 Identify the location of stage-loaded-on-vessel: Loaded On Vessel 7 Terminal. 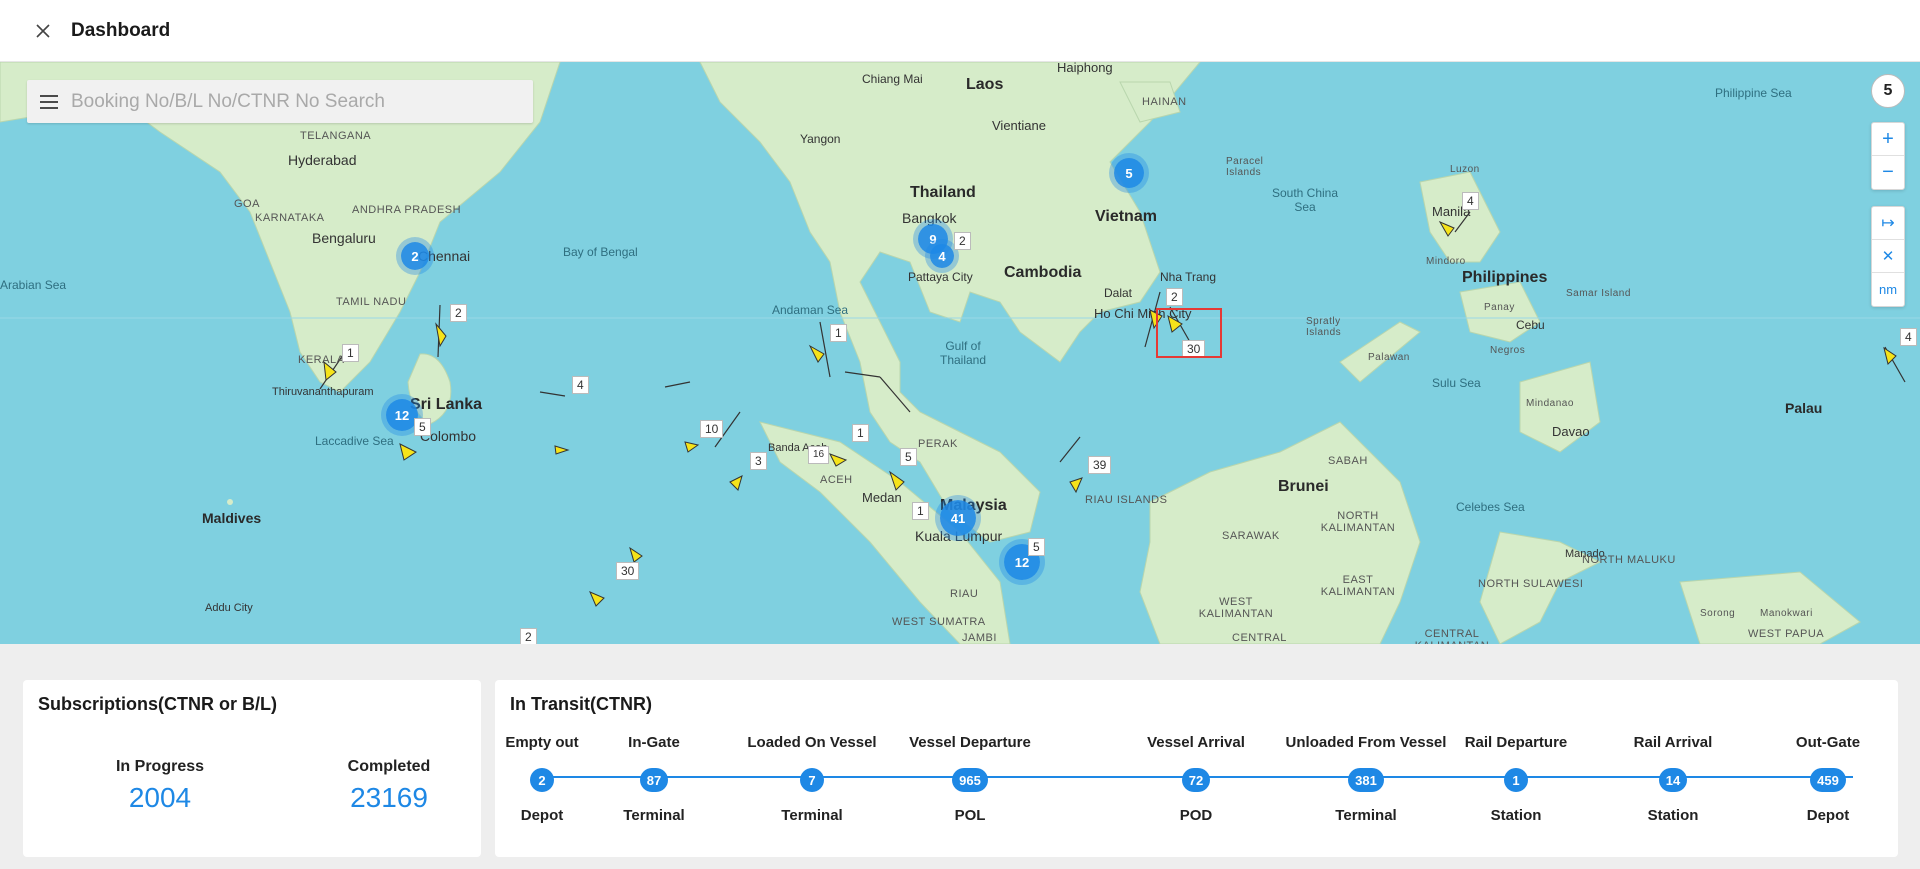
(812, 779).